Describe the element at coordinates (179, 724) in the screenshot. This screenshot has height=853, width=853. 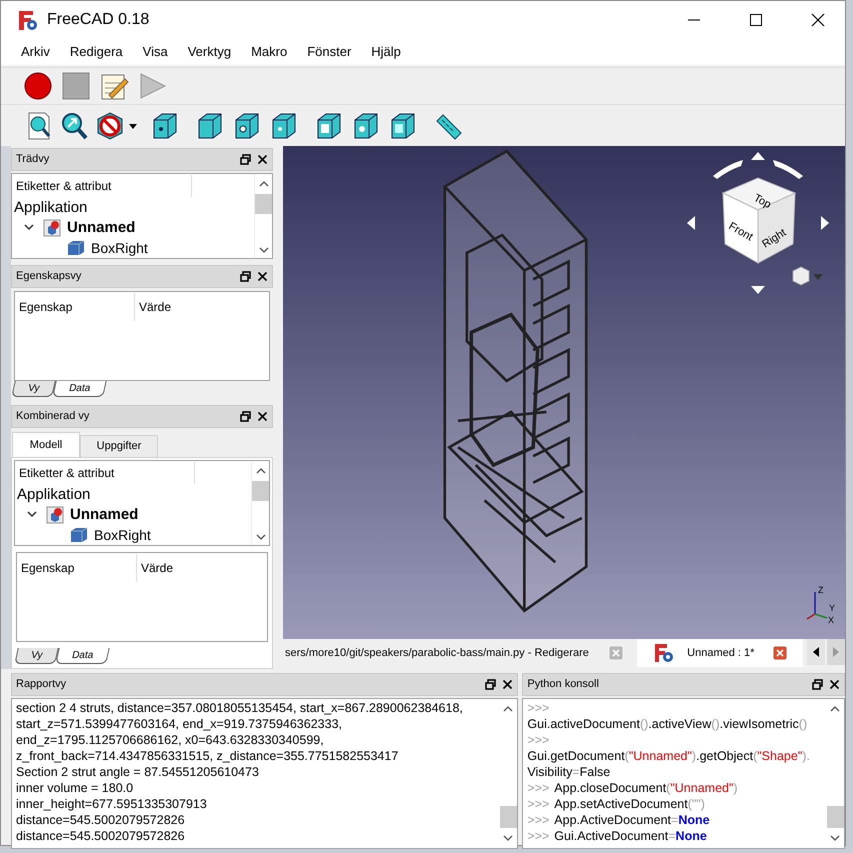
I see `log-line: start_z=571.5399477603164, end_x=919.7375946362333,` at that location.